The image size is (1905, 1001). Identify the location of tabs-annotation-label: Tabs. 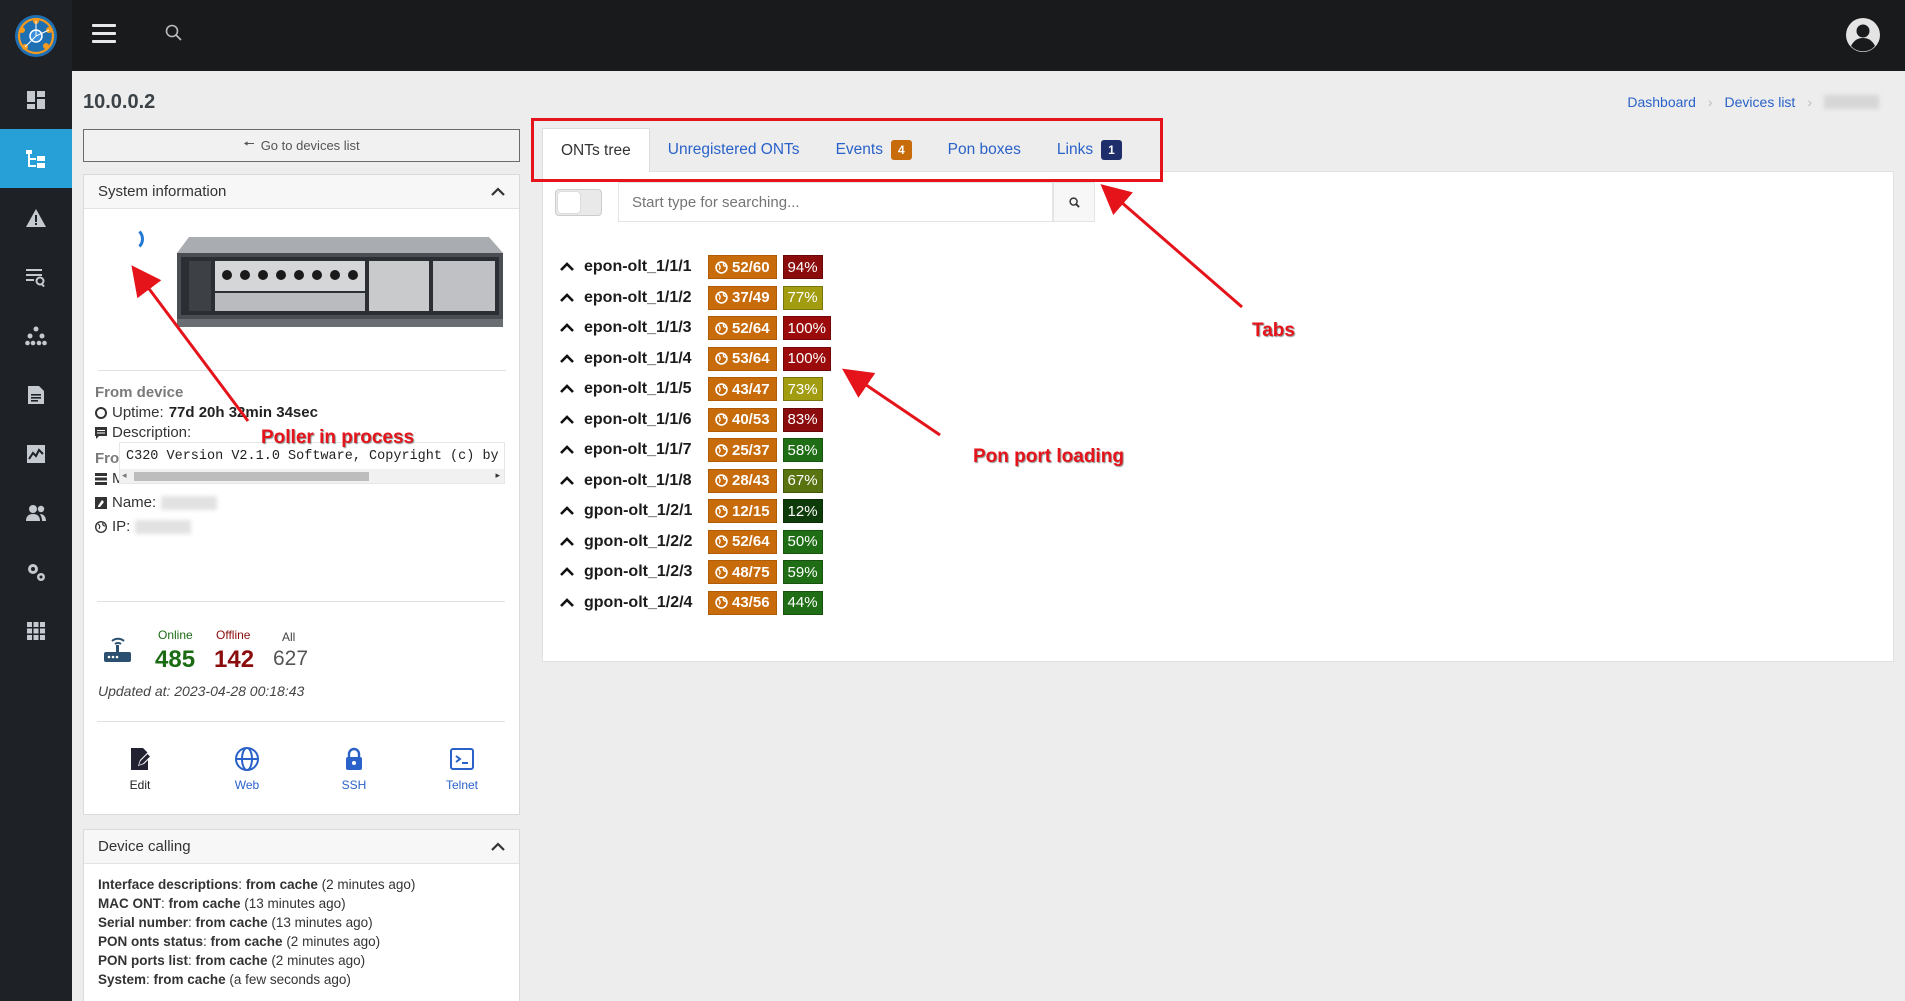
(1273, 330).